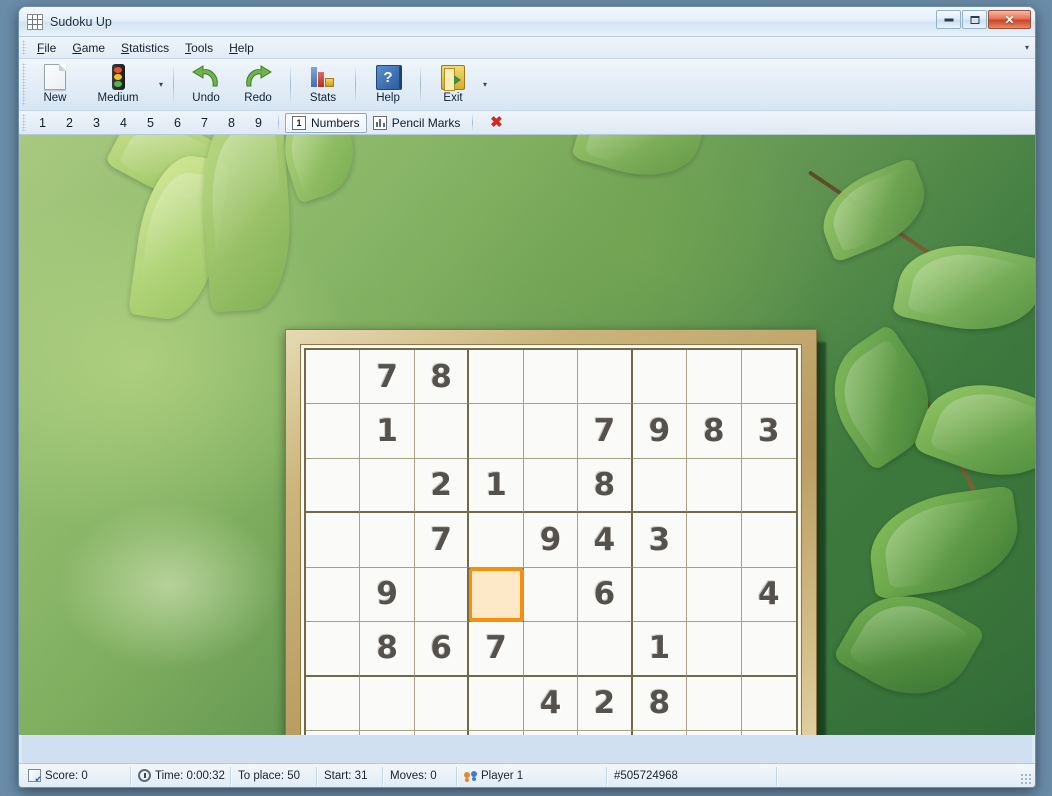 The height and width of the screenshot is (796, 1052). Describe the element at coordinates (333, 595) in the screenshot. I see `sudoku-cell-r5c1` at that location.